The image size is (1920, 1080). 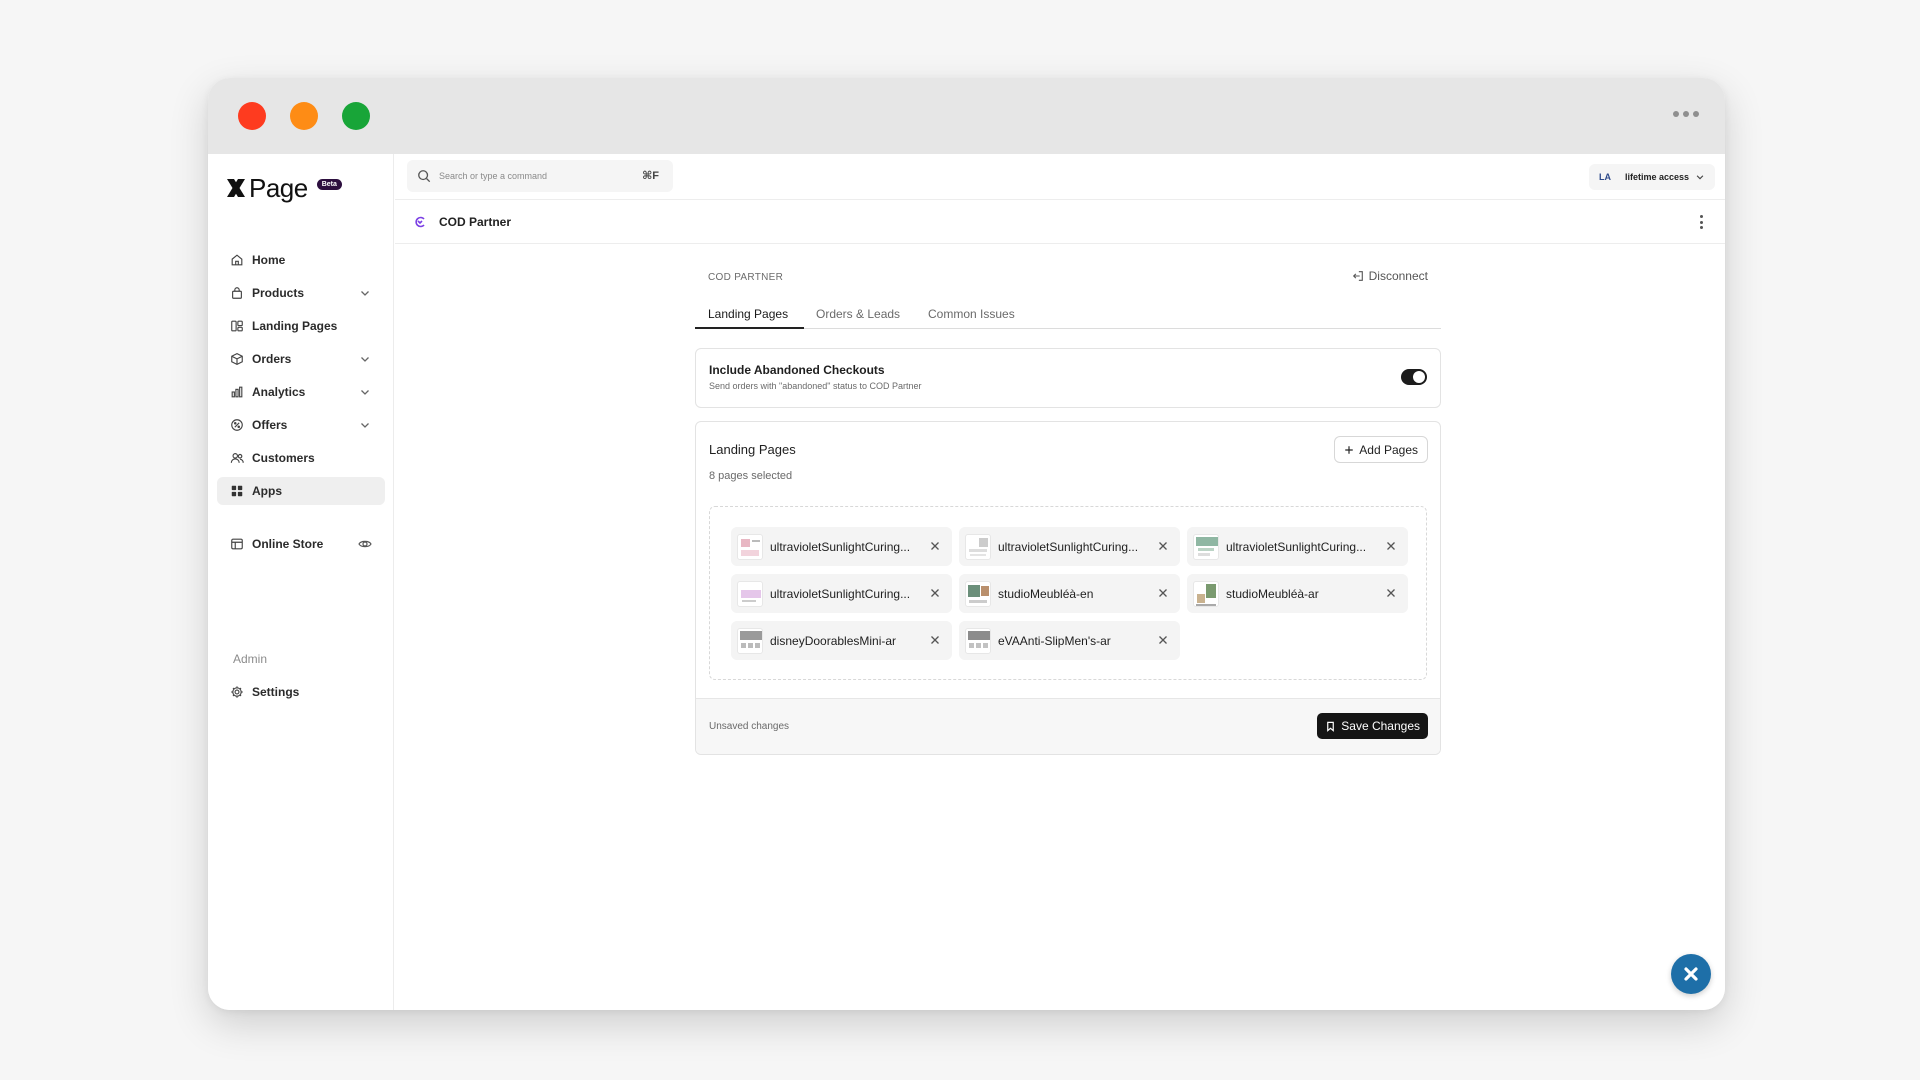 What do you see at coordinates (365, 544) in the screenshot?
I see `eye-icon` at bounding box center [365, 544].